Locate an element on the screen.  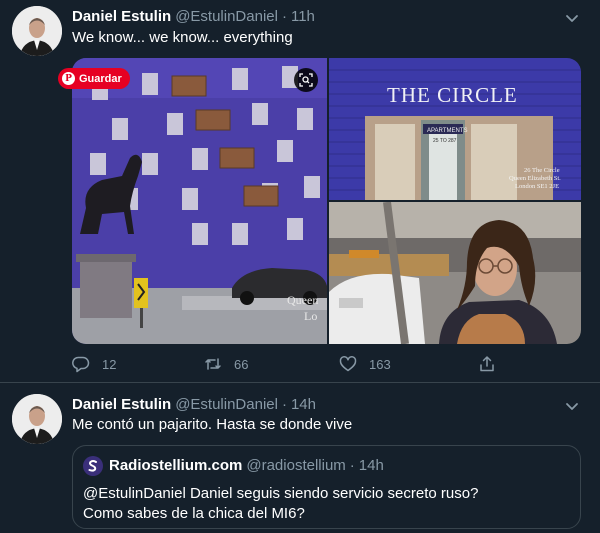
overlay-text-lo: Lo is located at coordinates (310, 316).